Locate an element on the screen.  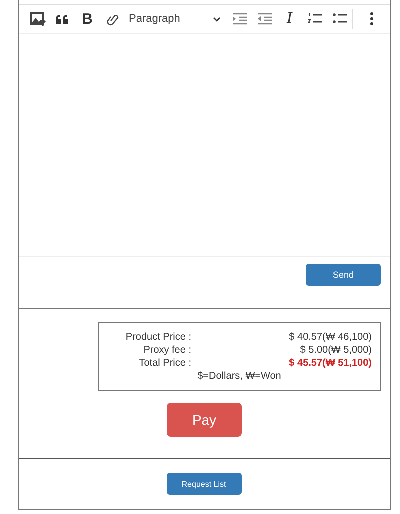
request-list-button: Request List is located at coordinates (204, 484).